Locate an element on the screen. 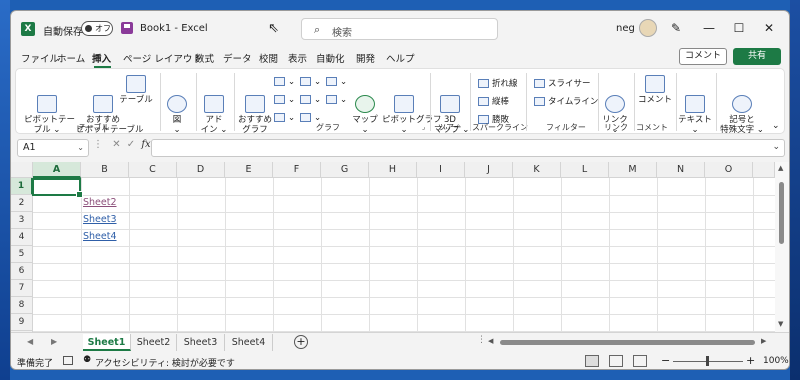  comment-button: コメント is located at coordinates (703, 56).